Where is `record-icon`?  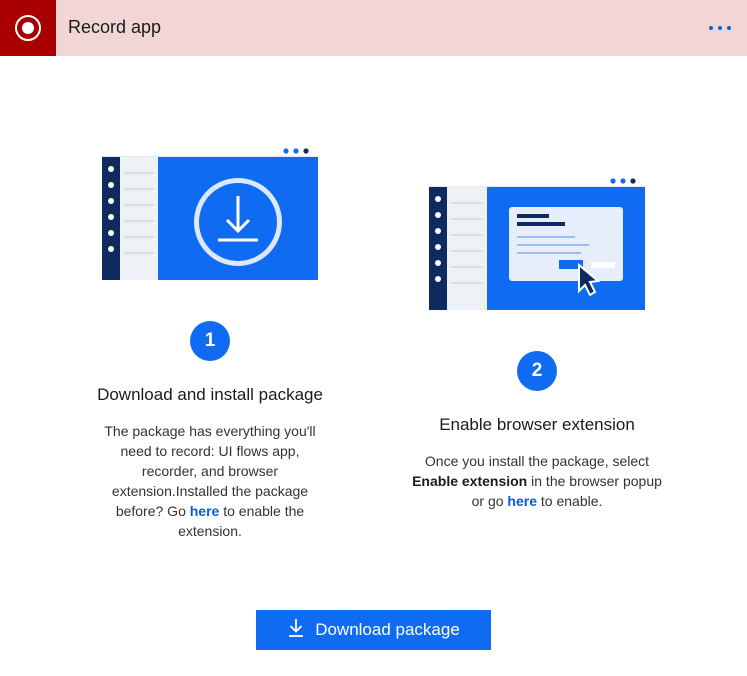 record-icon is located at coordinates (28, 28).